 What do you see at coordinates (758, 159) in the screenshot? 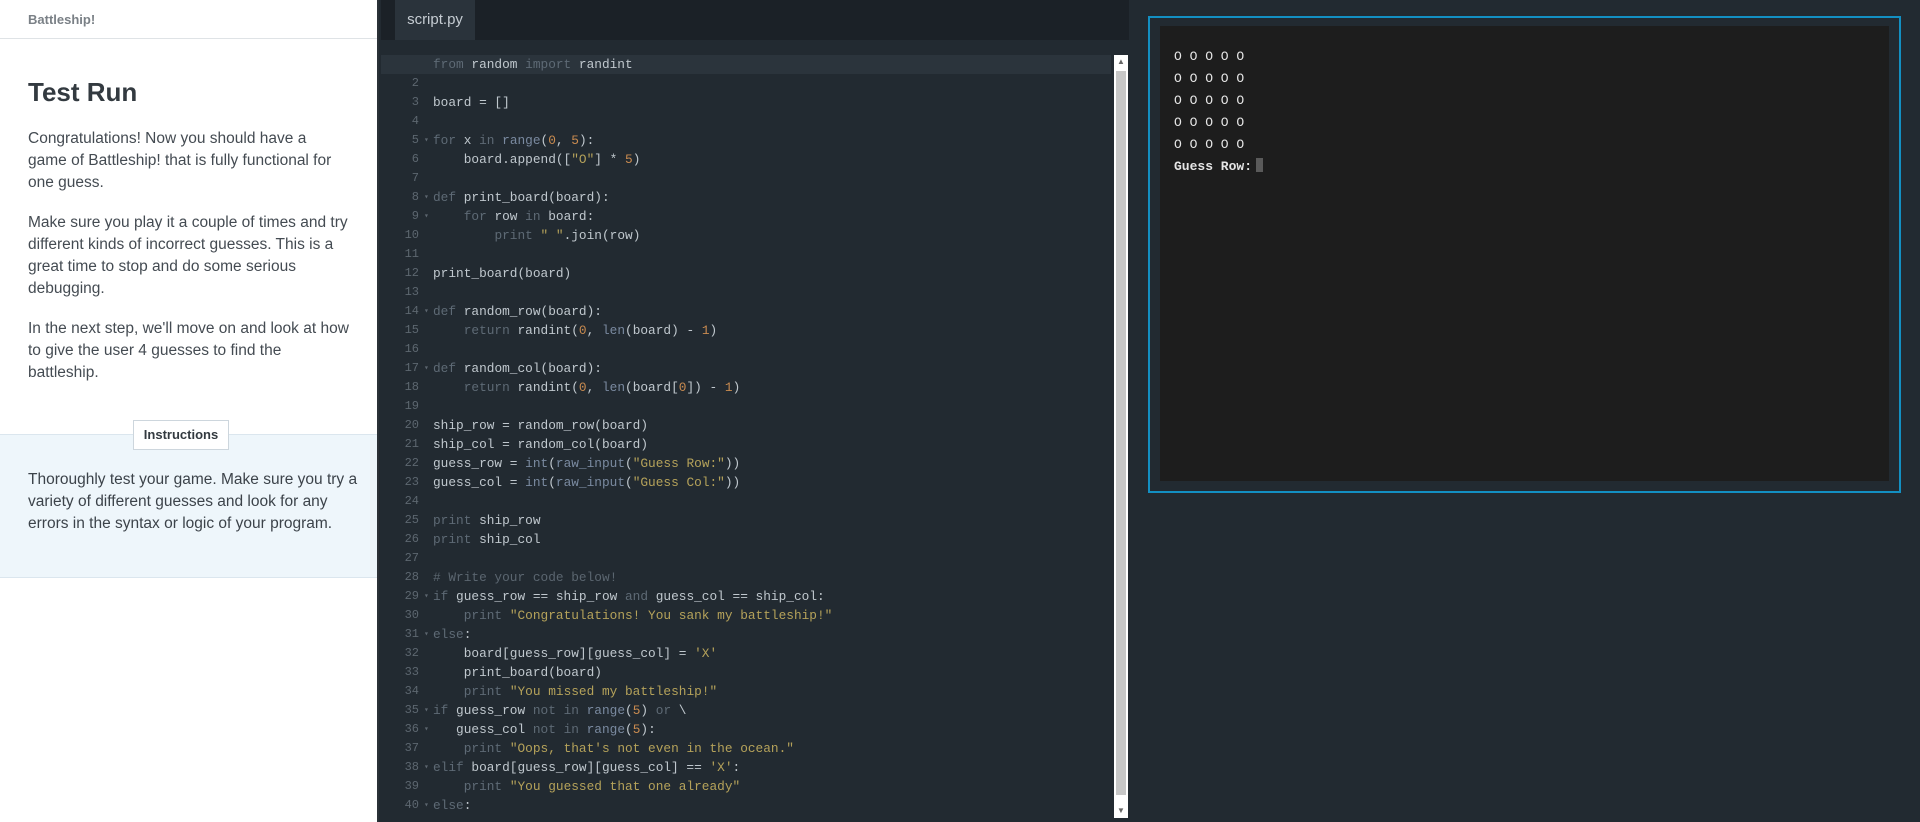
I see `code-line: board.append(["O"] * 5)` at bounding box center [758, 159].